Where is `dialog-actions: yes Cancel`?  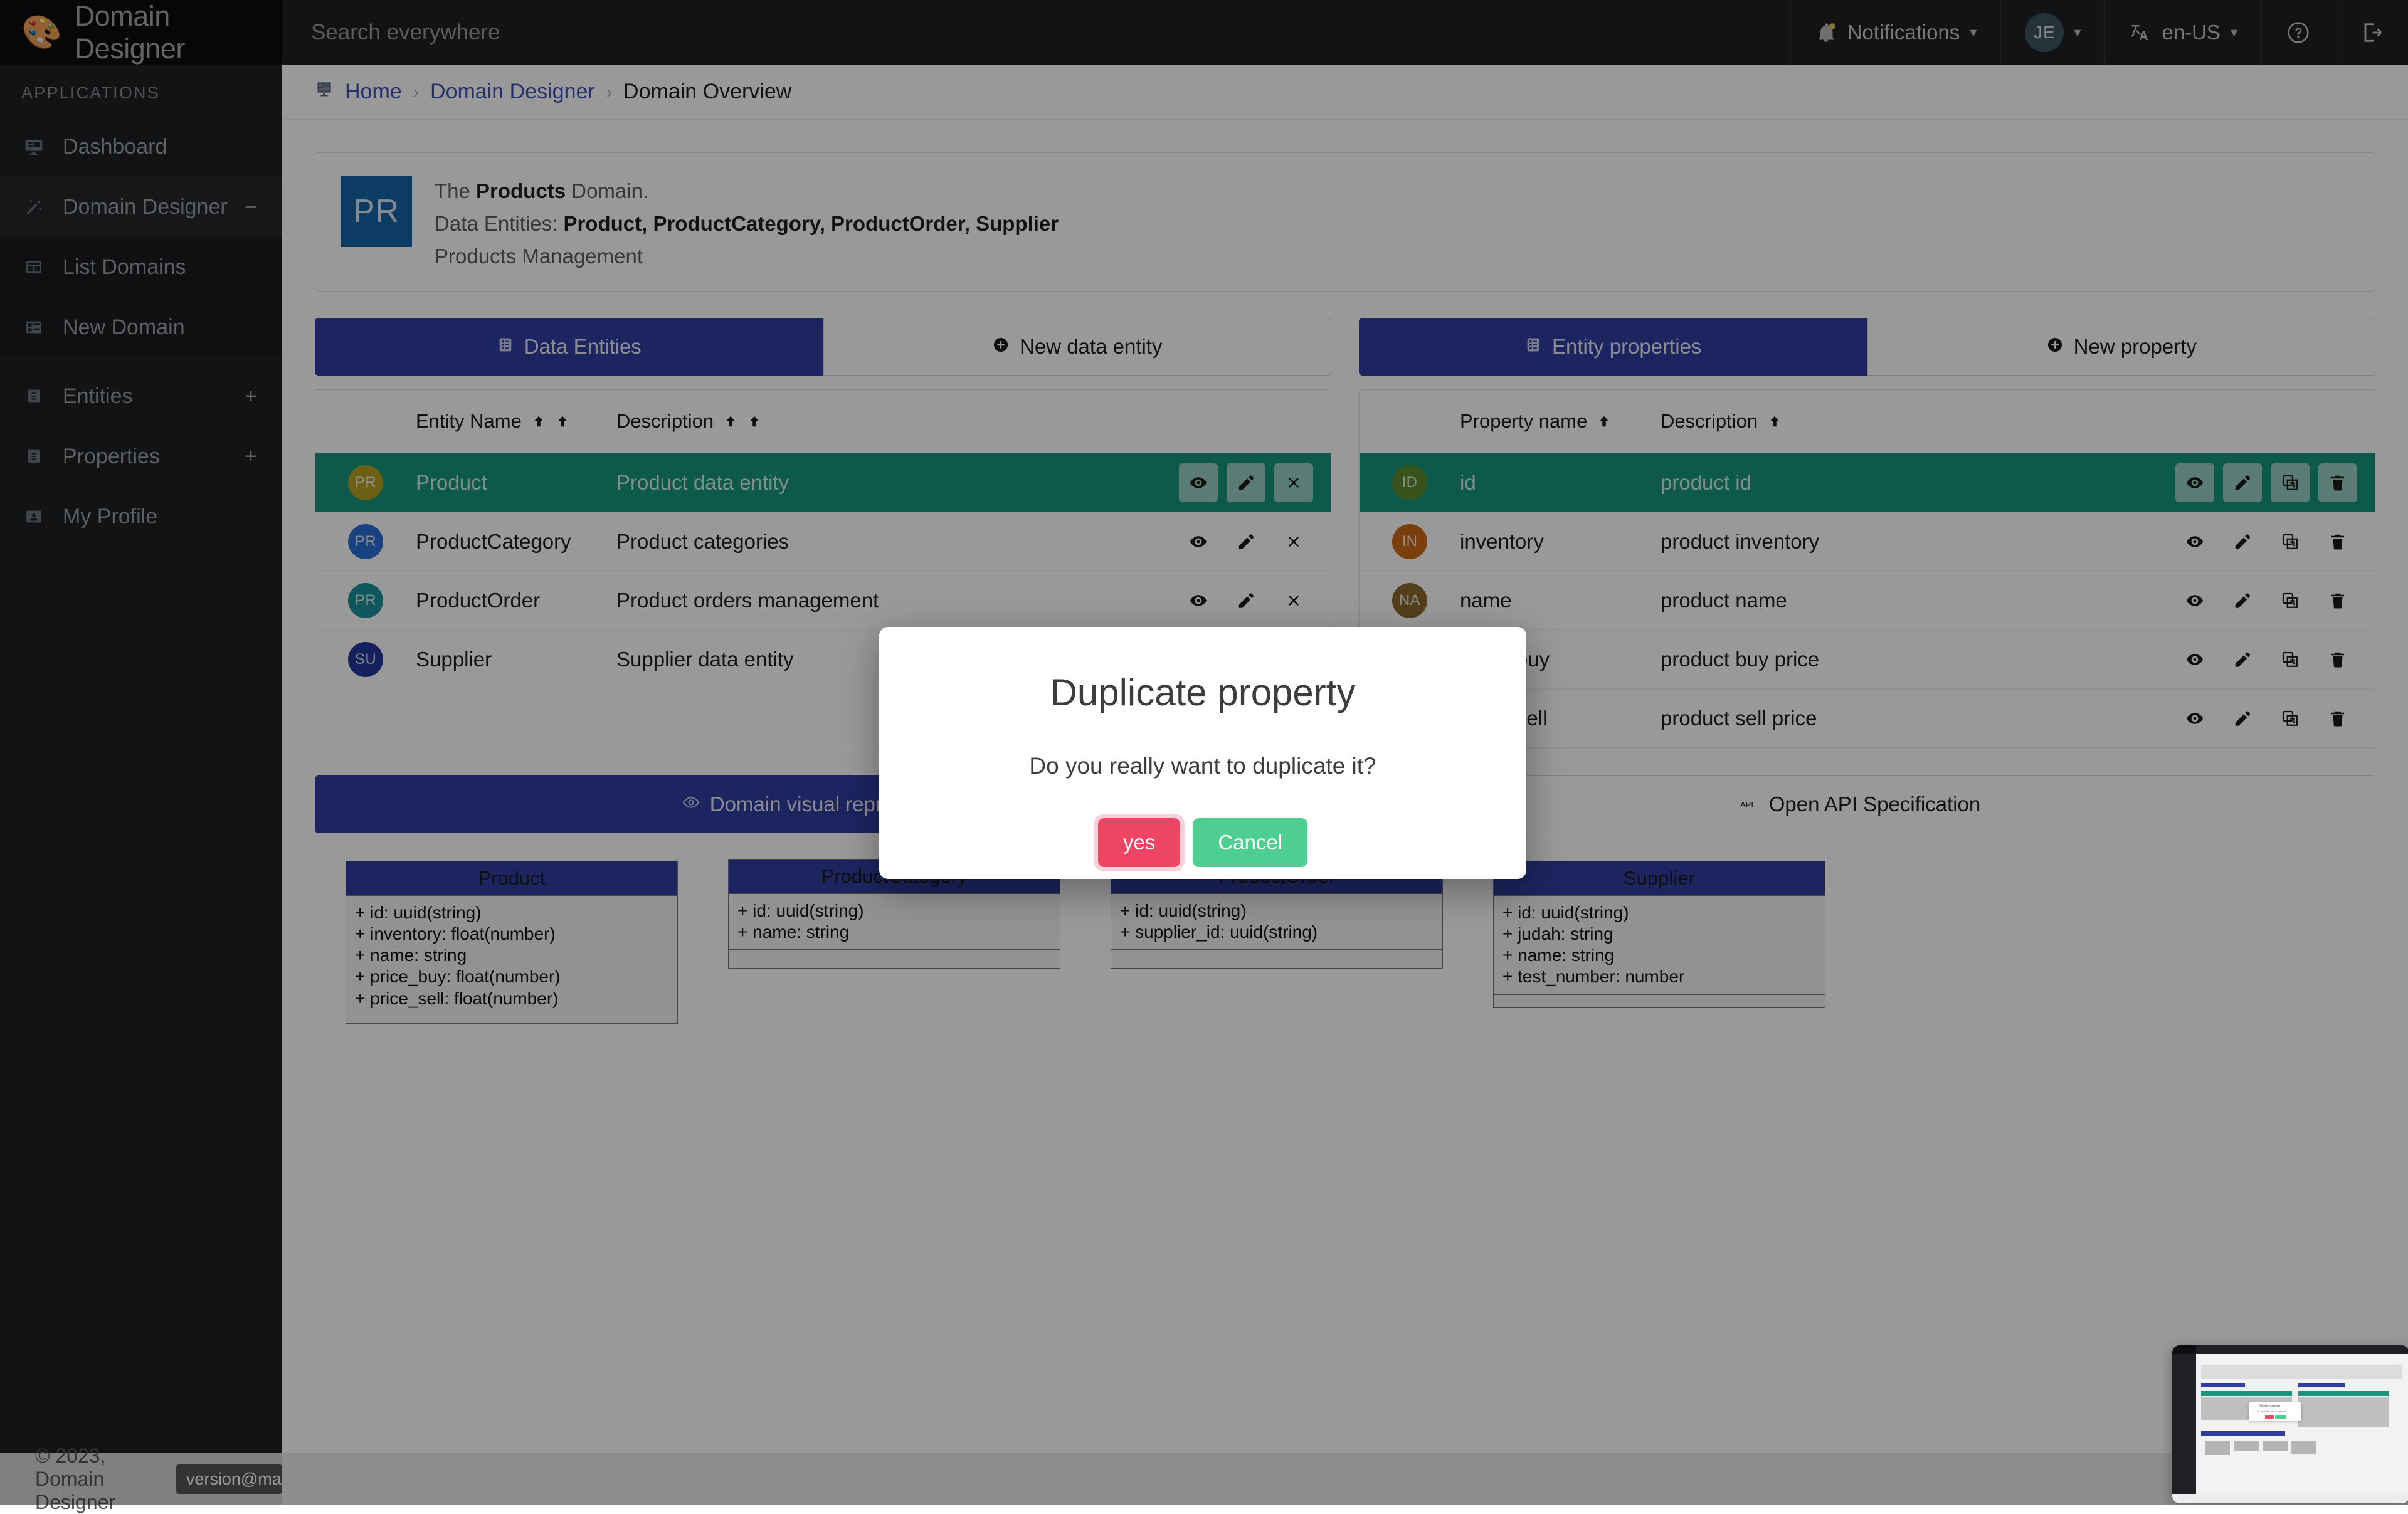
dialog-actions: yes Cancel is located at coordinates (1202, 842).